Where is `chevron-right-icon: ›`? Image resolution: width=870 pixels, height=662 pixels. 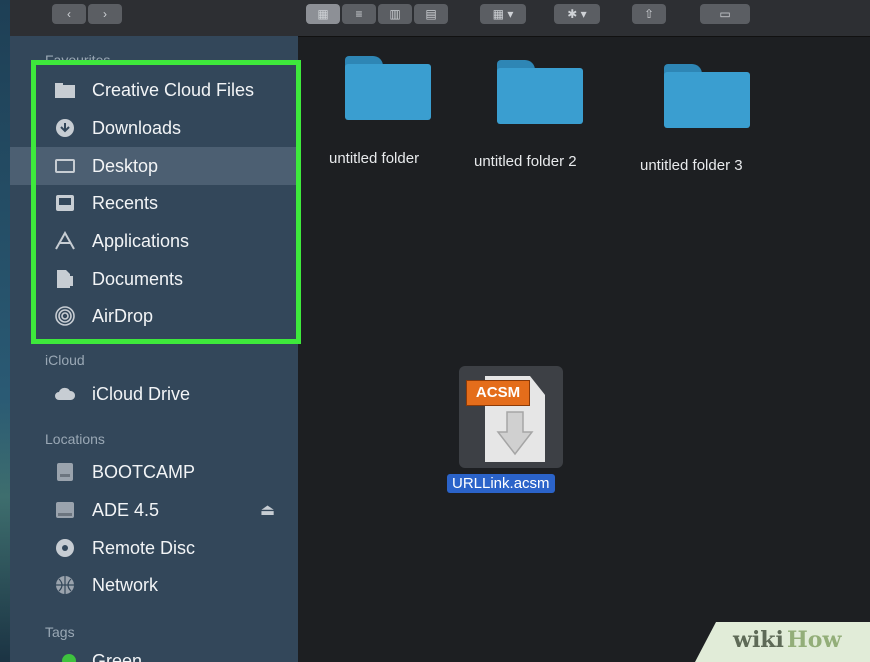 chevron-right-icon: › is located at coordinates (105, 14).